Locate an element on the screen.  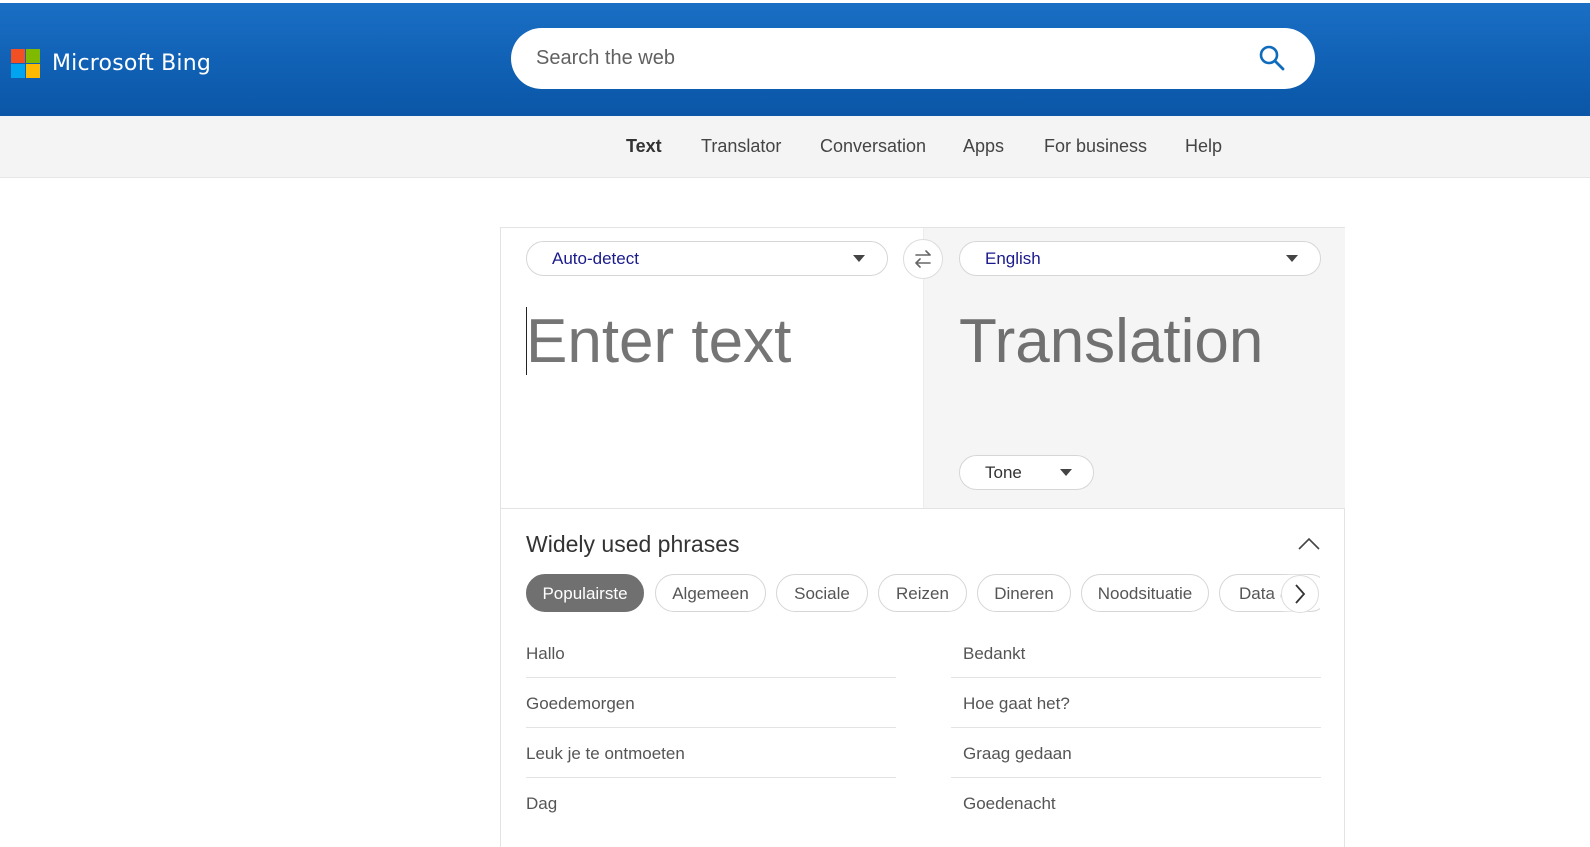
header-bar: Microsoft Bing is located at coordinates (795, 59).